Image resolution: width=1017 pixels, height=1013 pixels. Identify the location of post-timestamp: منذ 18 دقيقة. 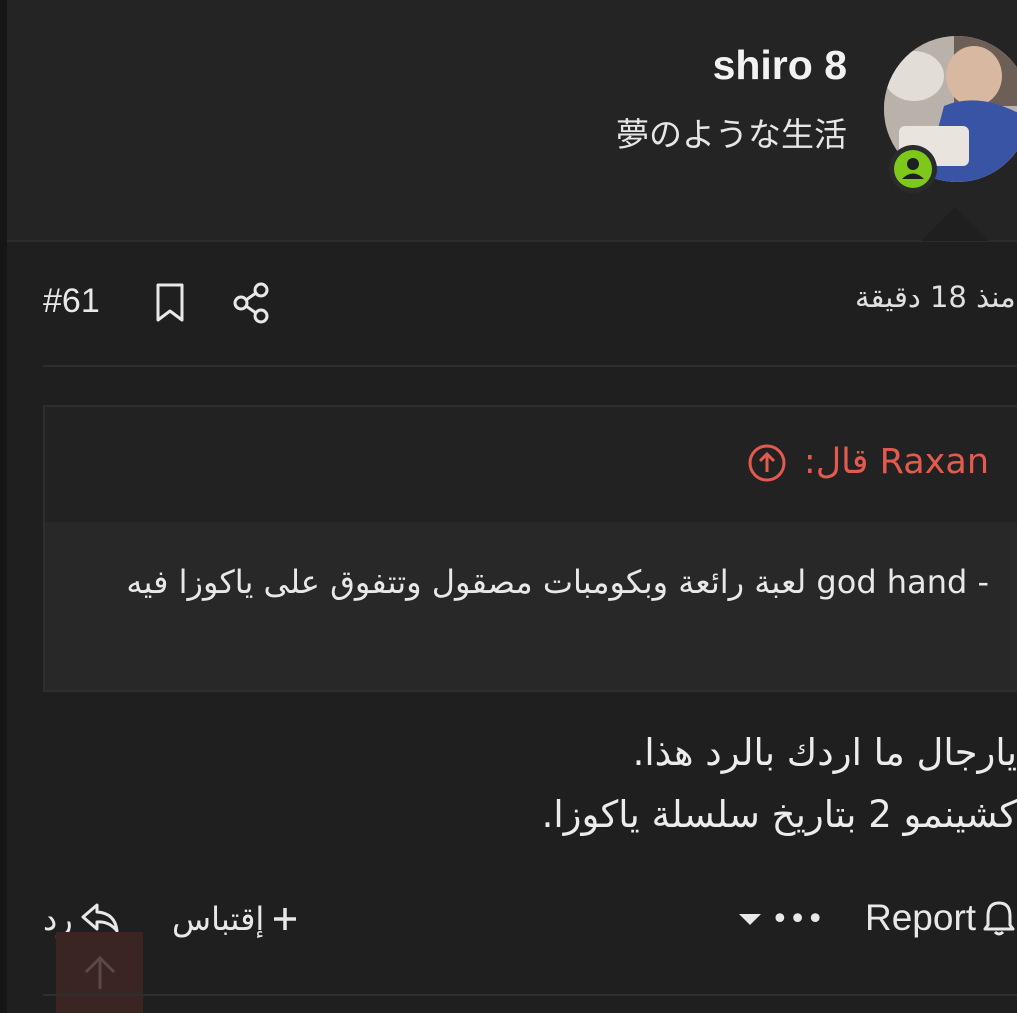
(935, 297).